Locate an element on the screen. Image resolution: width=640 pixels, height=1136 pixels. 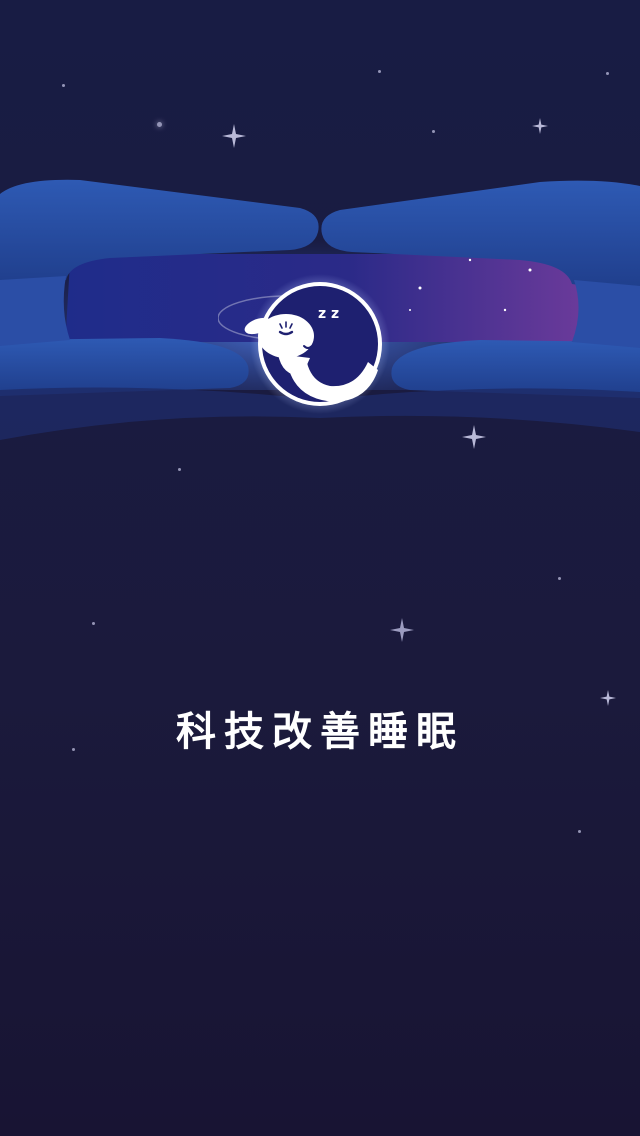
snore-zz-text: z z is located at coordinates (328, 314).